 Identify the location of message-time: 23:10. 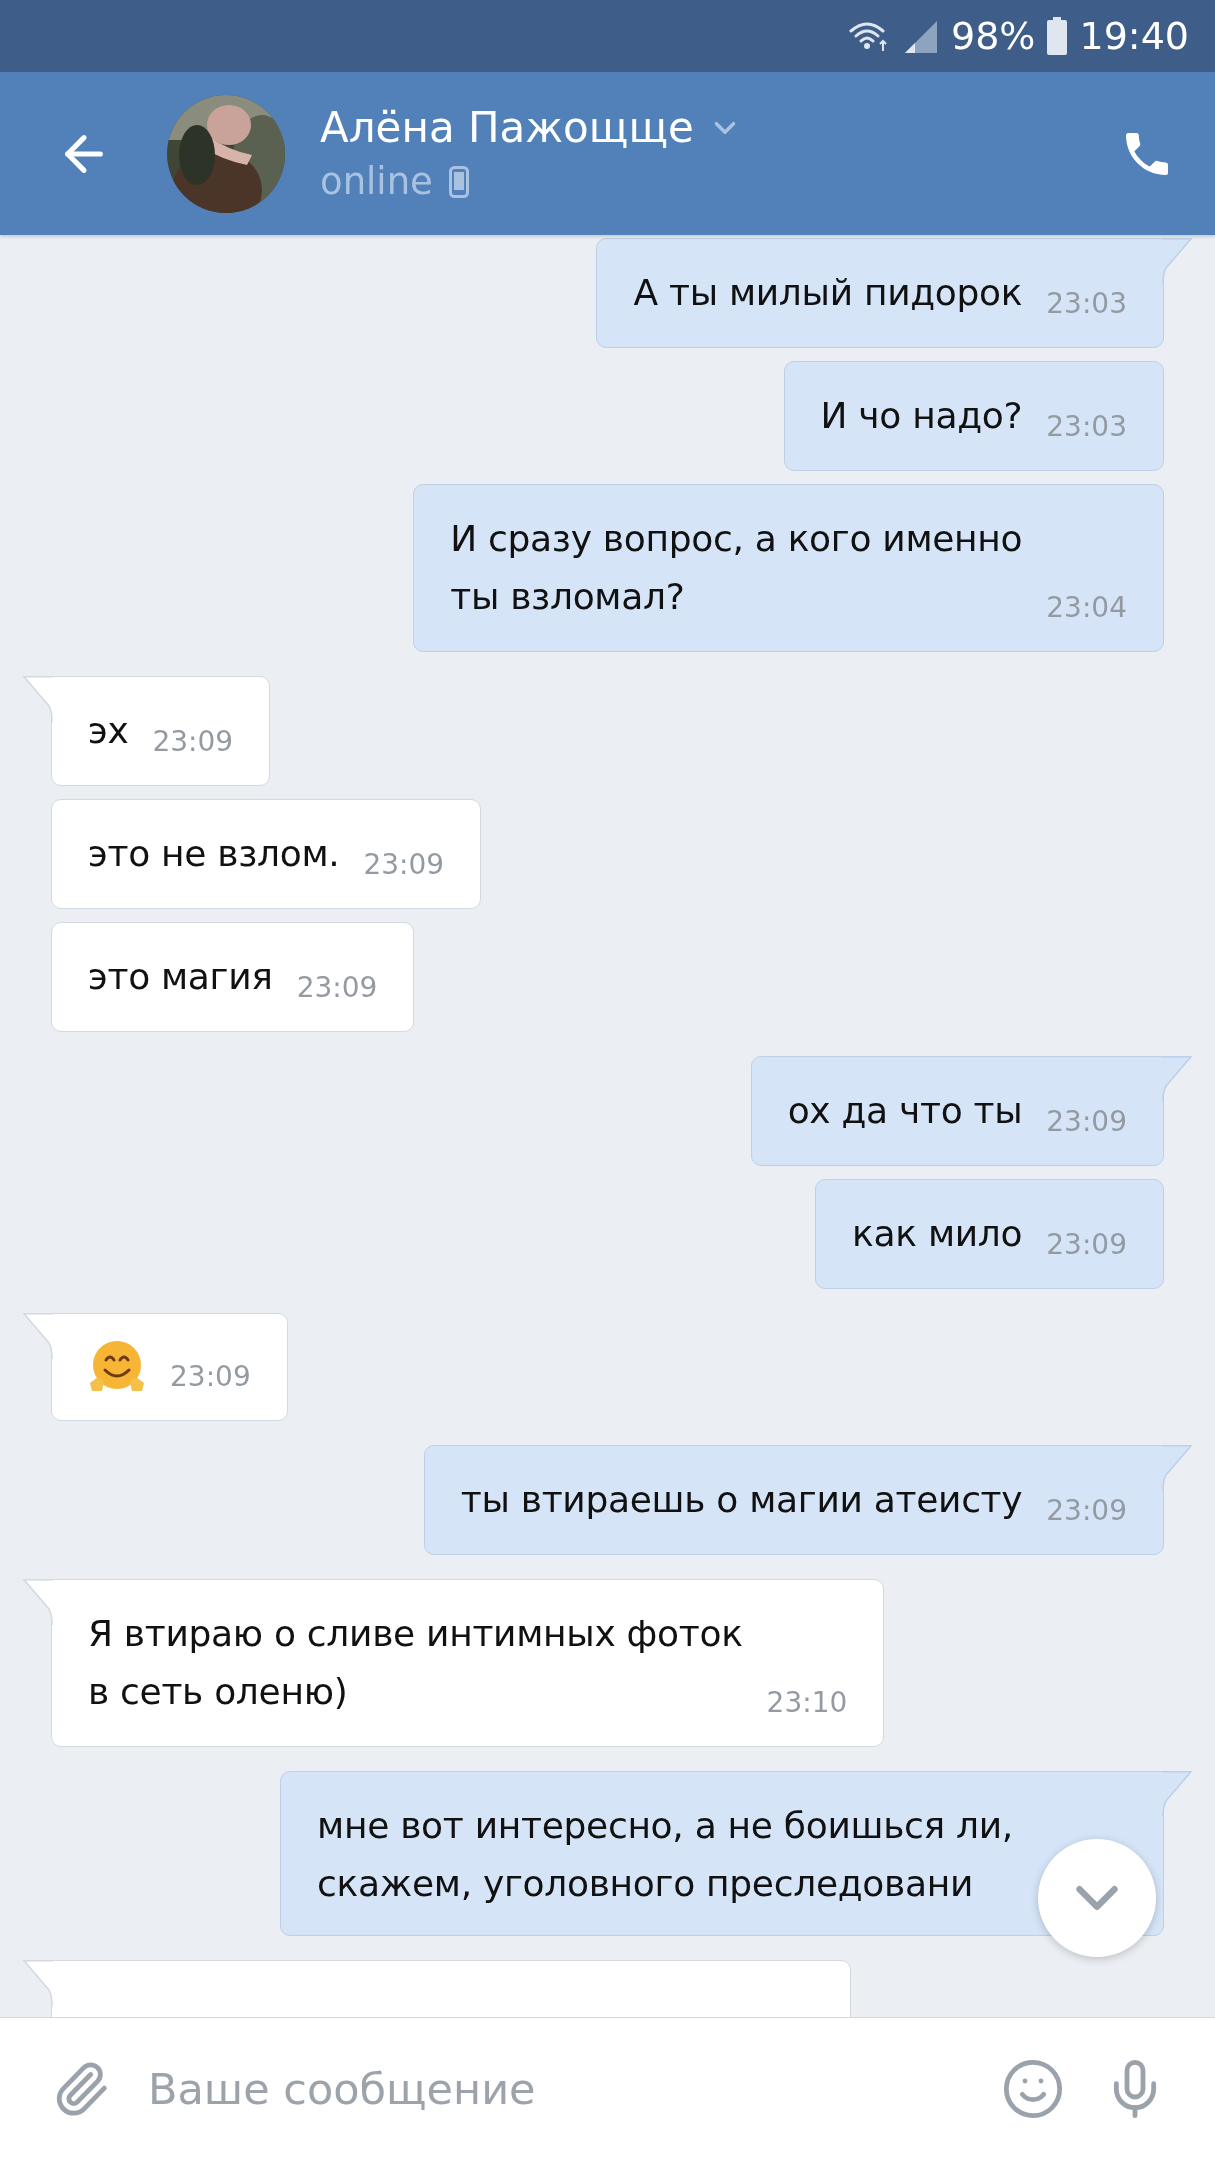
(807, 1703).